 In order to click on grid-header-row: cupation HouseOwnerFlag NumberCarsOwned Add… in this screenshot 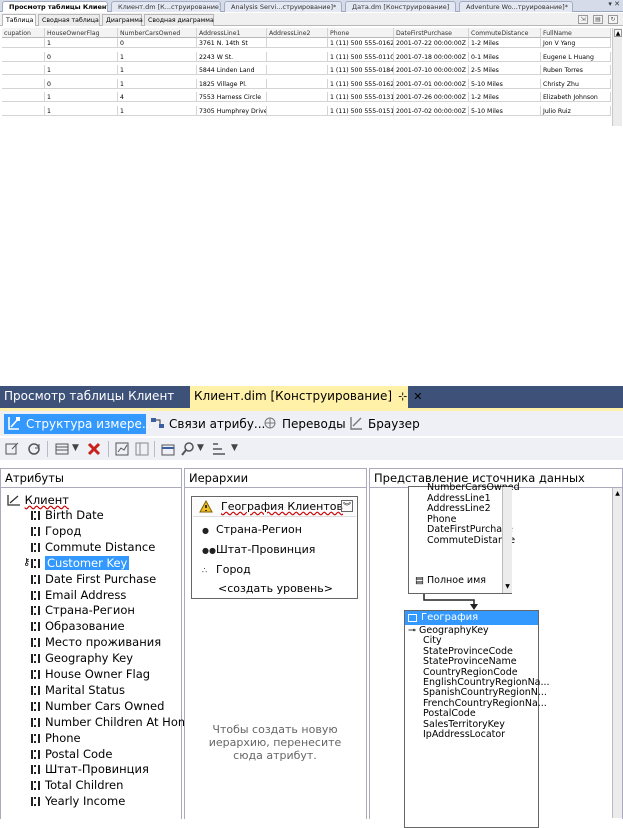, I will do `click(306, 33)`.